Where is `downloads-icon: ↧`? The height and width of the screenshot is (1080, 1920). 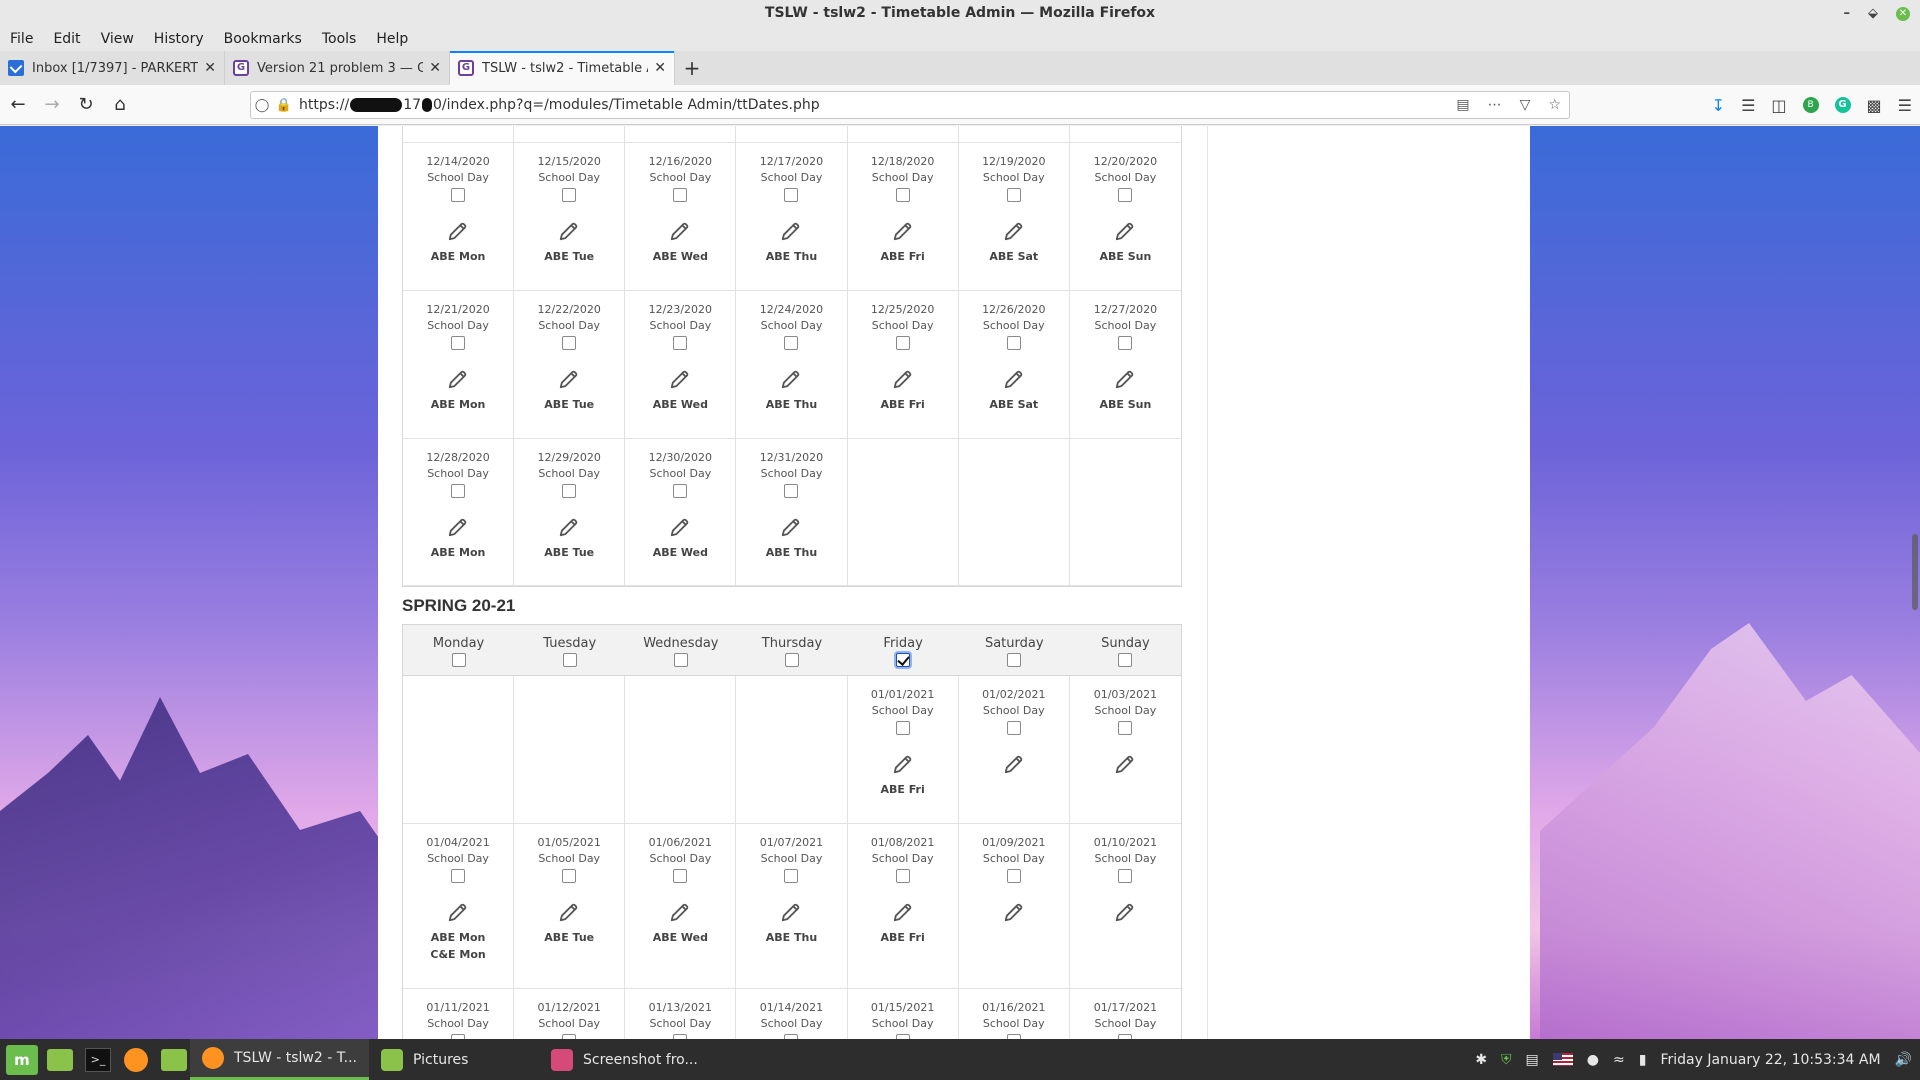 downloads-icon: ↧ is located at coordinates (1718, 105).